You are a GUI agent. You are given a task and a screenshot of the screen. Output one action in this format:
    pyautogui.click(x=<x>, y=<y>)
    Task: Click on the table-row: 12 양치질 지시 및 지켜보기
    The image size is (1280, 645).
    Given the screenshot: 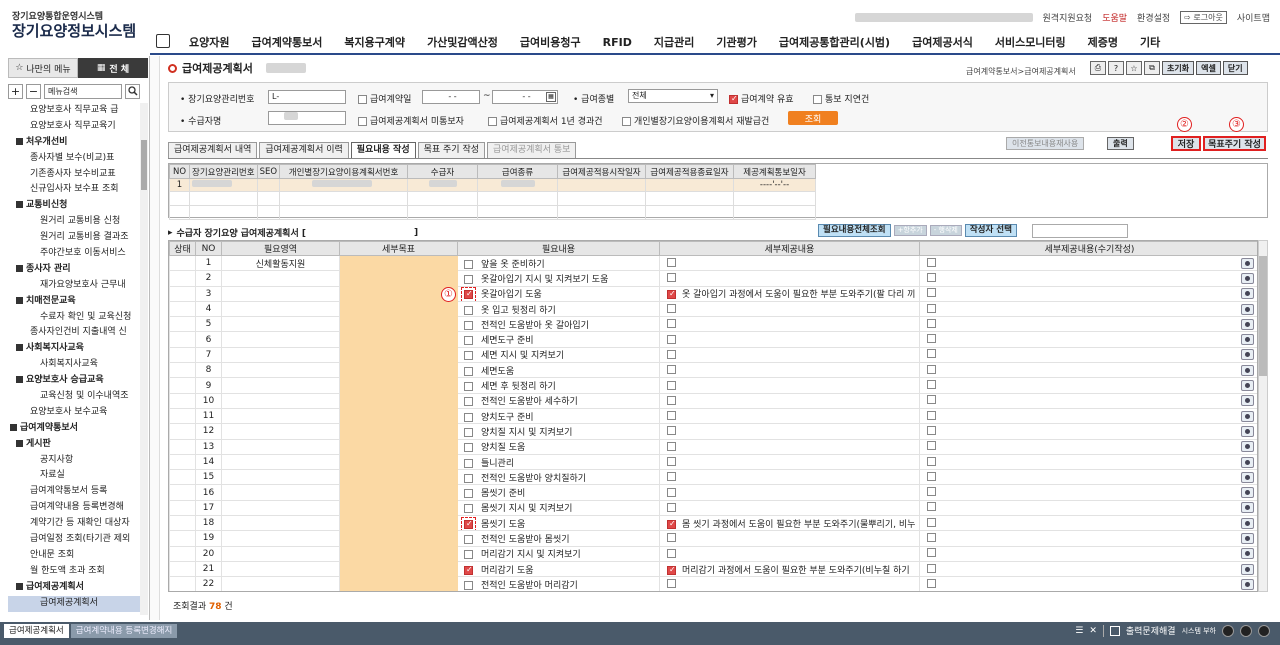 What is the action you would take?
    pyautogui.click(x=713, y=431)
    